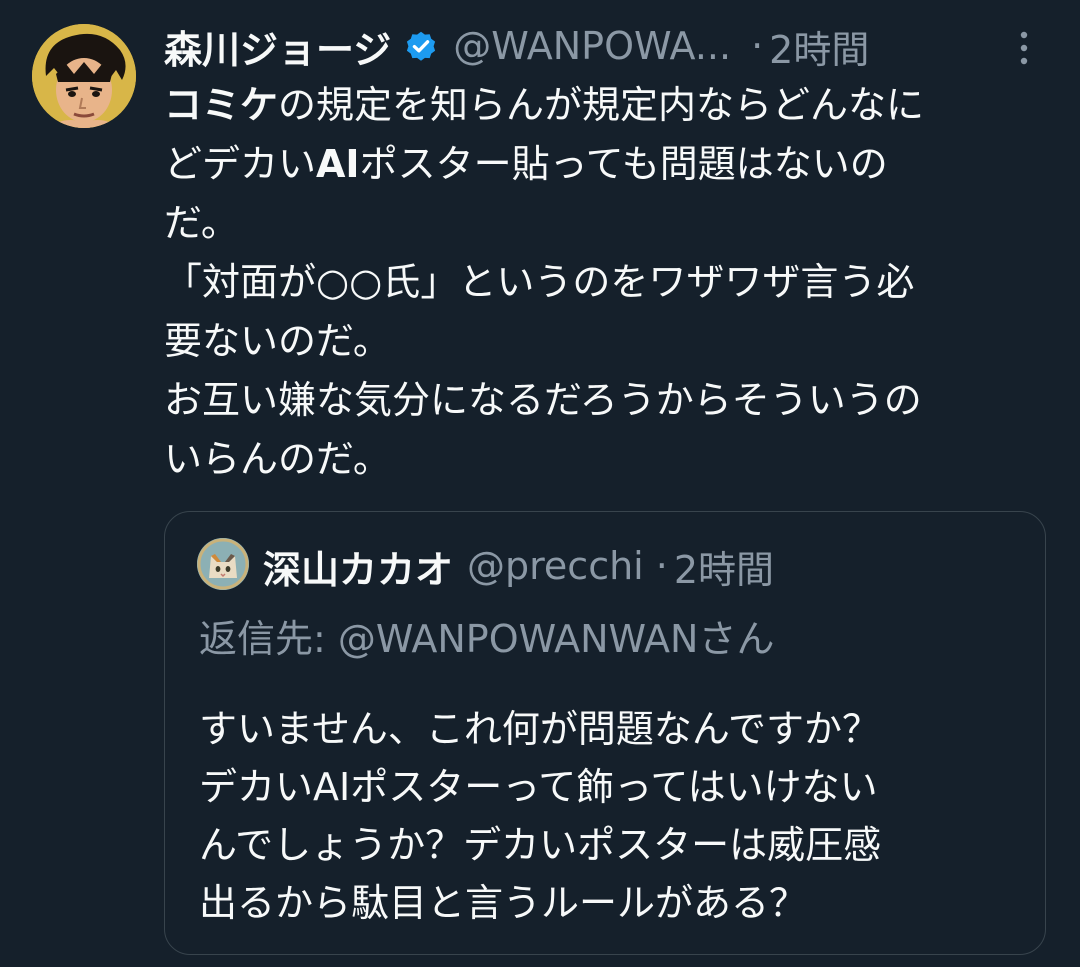 Image resolution: width=1080 pixels, height=967 pixels. Describe the element at coordinates (539, 282) in the screenshot. I see `tweet-body-line: 「対面が○○氏」というのをワザワザ言う必` at that location.